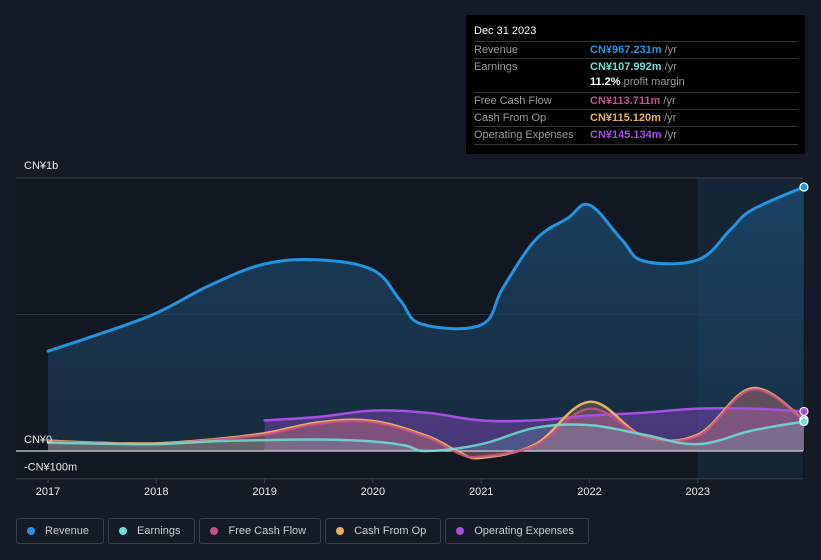 This screenshot has width=821, height=560. I want to click on tooltip-value: CN¥113.711m /yr, so click(633, 101).